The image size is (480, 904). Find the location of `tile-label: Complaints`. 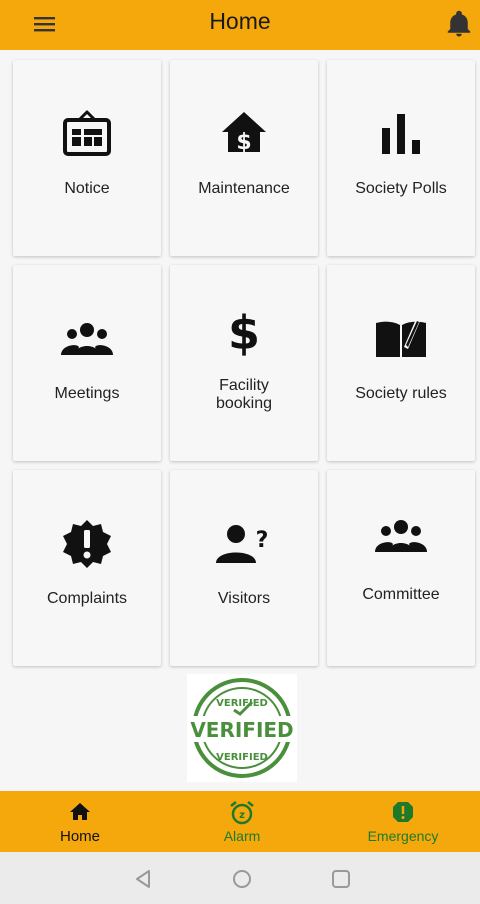

tile-label: Complaints is located at coordinates (87, 598).